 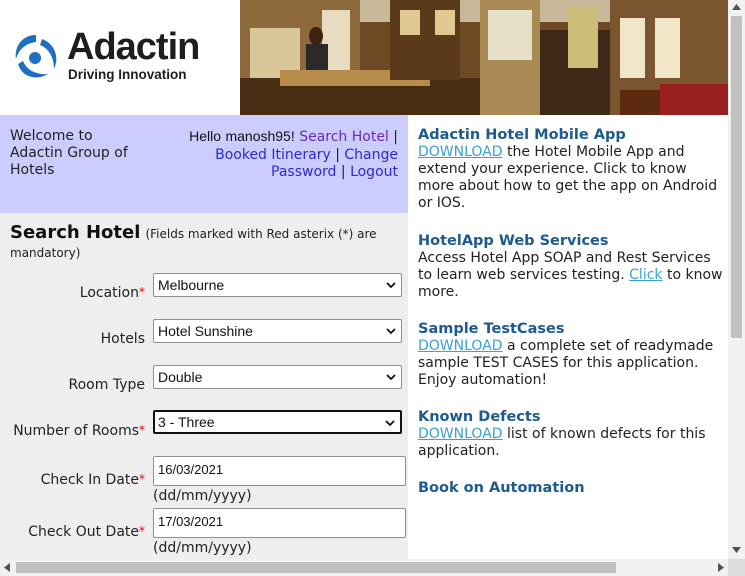 I want to click on check-out-format-hint: (dd/mm/yyyy), so click(x=202, y=548).